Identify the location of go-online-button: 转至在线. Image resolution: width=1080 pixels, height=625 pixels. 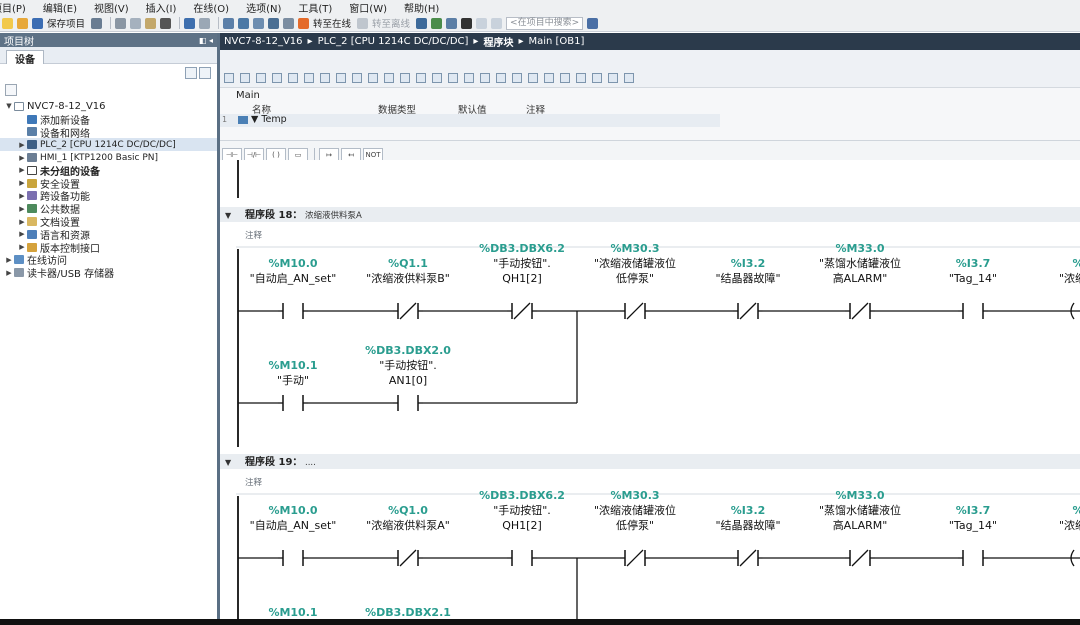
(332, 23).